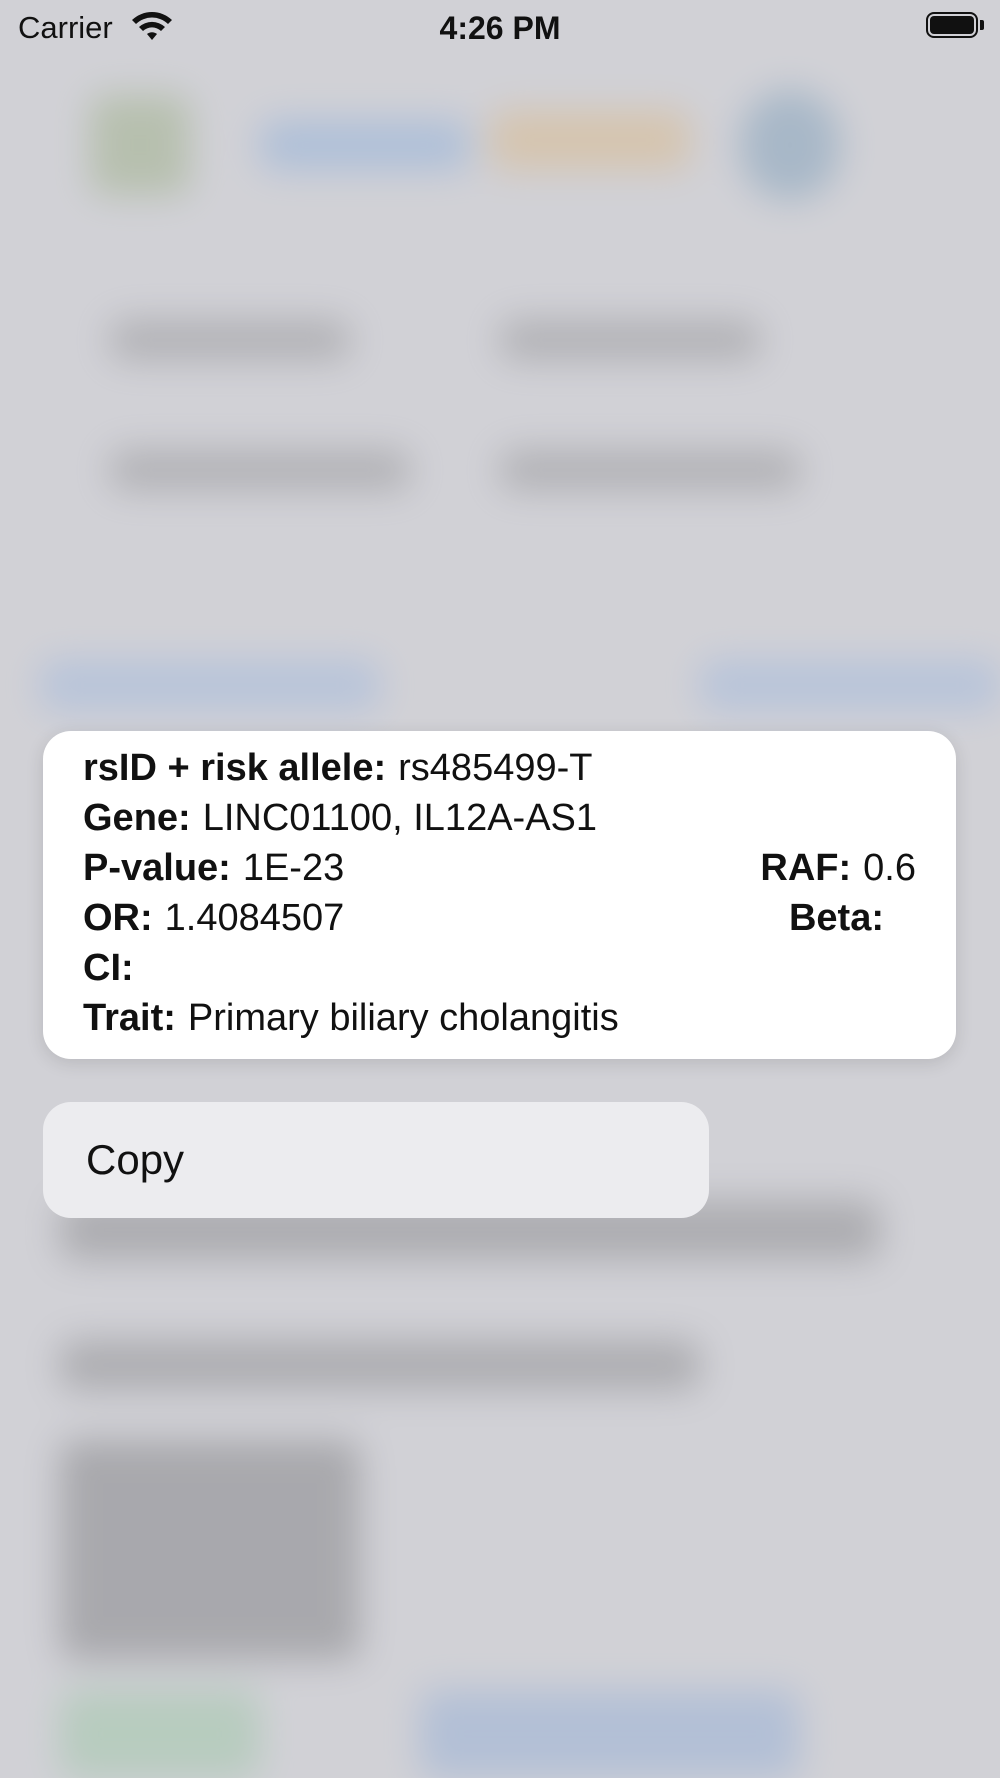  I want to click on raf-field: RAF: 0.6, so click(838, 868).